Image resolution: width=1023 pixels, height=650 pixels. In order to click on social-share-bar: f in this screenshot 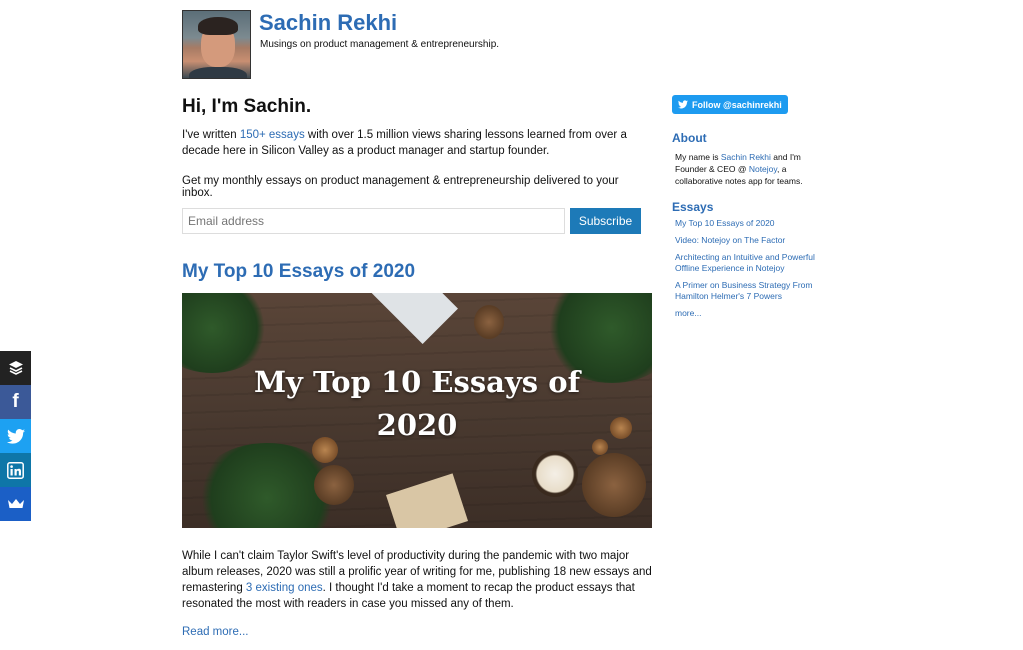, I will do `click(15, 436)`.